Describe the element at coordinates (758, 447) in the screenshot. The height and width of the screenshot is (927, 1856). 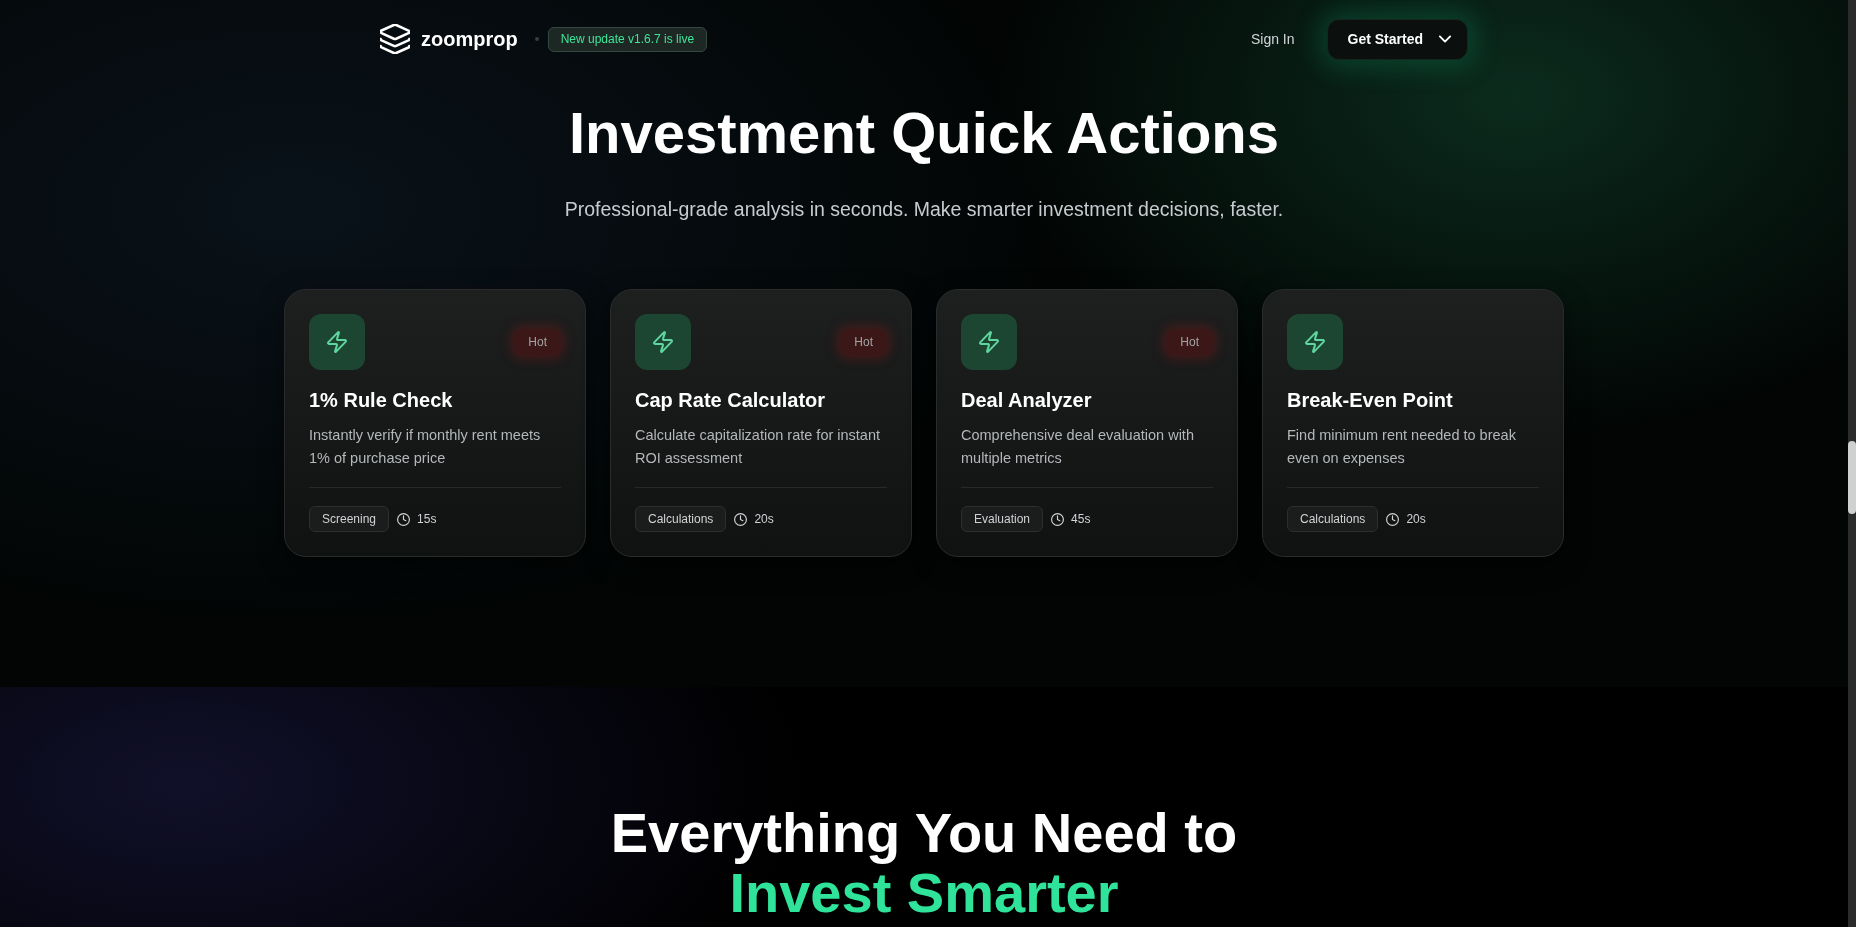
I see `card-description: Calculate capitalization rate for instant ROI assessment` at that location.